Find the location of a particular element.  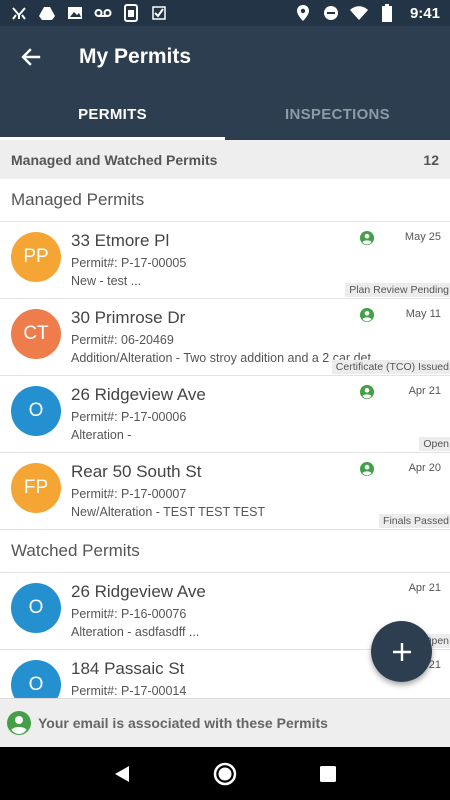

avatar: FP is located at coordinates (36, 488).